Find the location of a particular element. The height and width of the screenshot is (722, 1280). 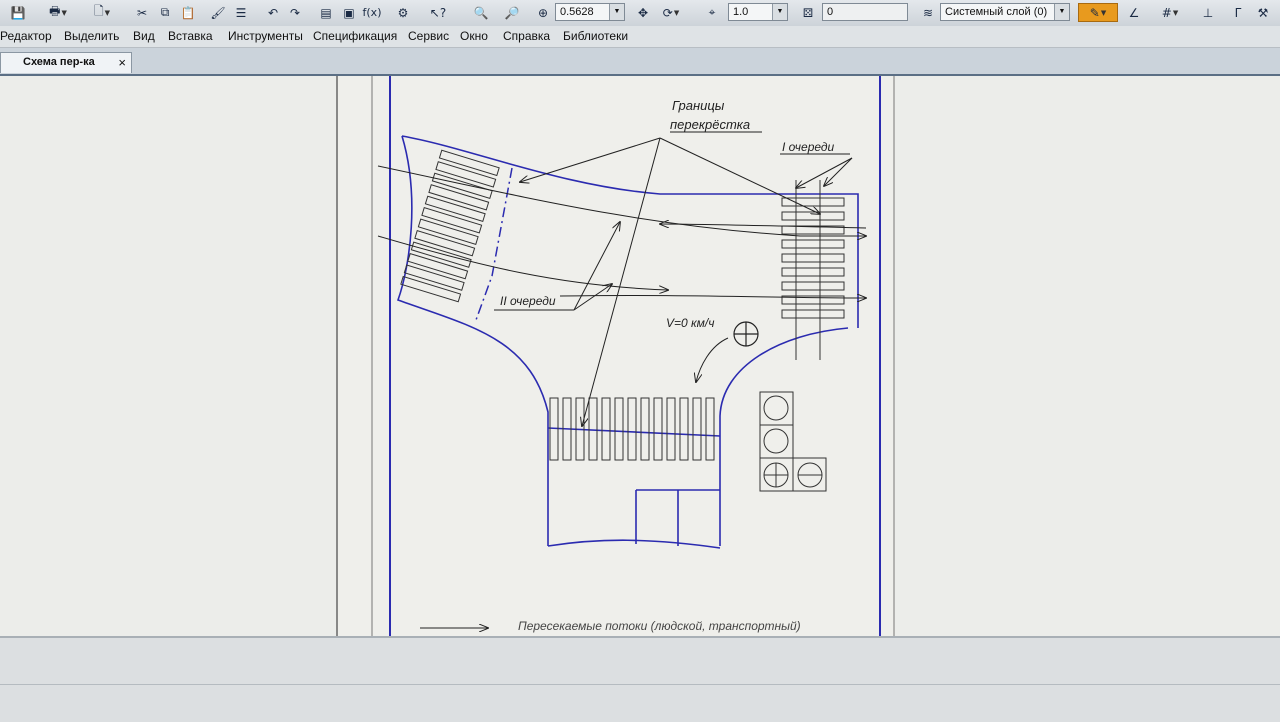

step-icon: ⚄ is located at coordinates (808, 12).